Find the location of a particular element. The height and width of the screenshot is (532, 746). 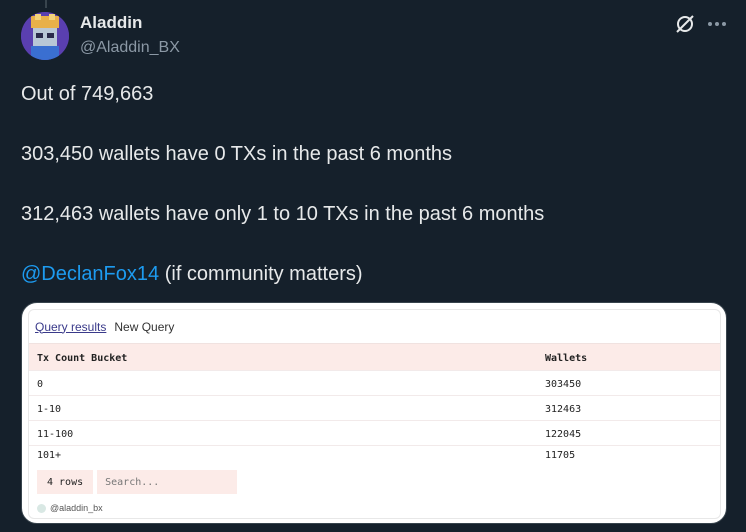

watermark: @aladdin_bx is located at coordinates (70, 508).